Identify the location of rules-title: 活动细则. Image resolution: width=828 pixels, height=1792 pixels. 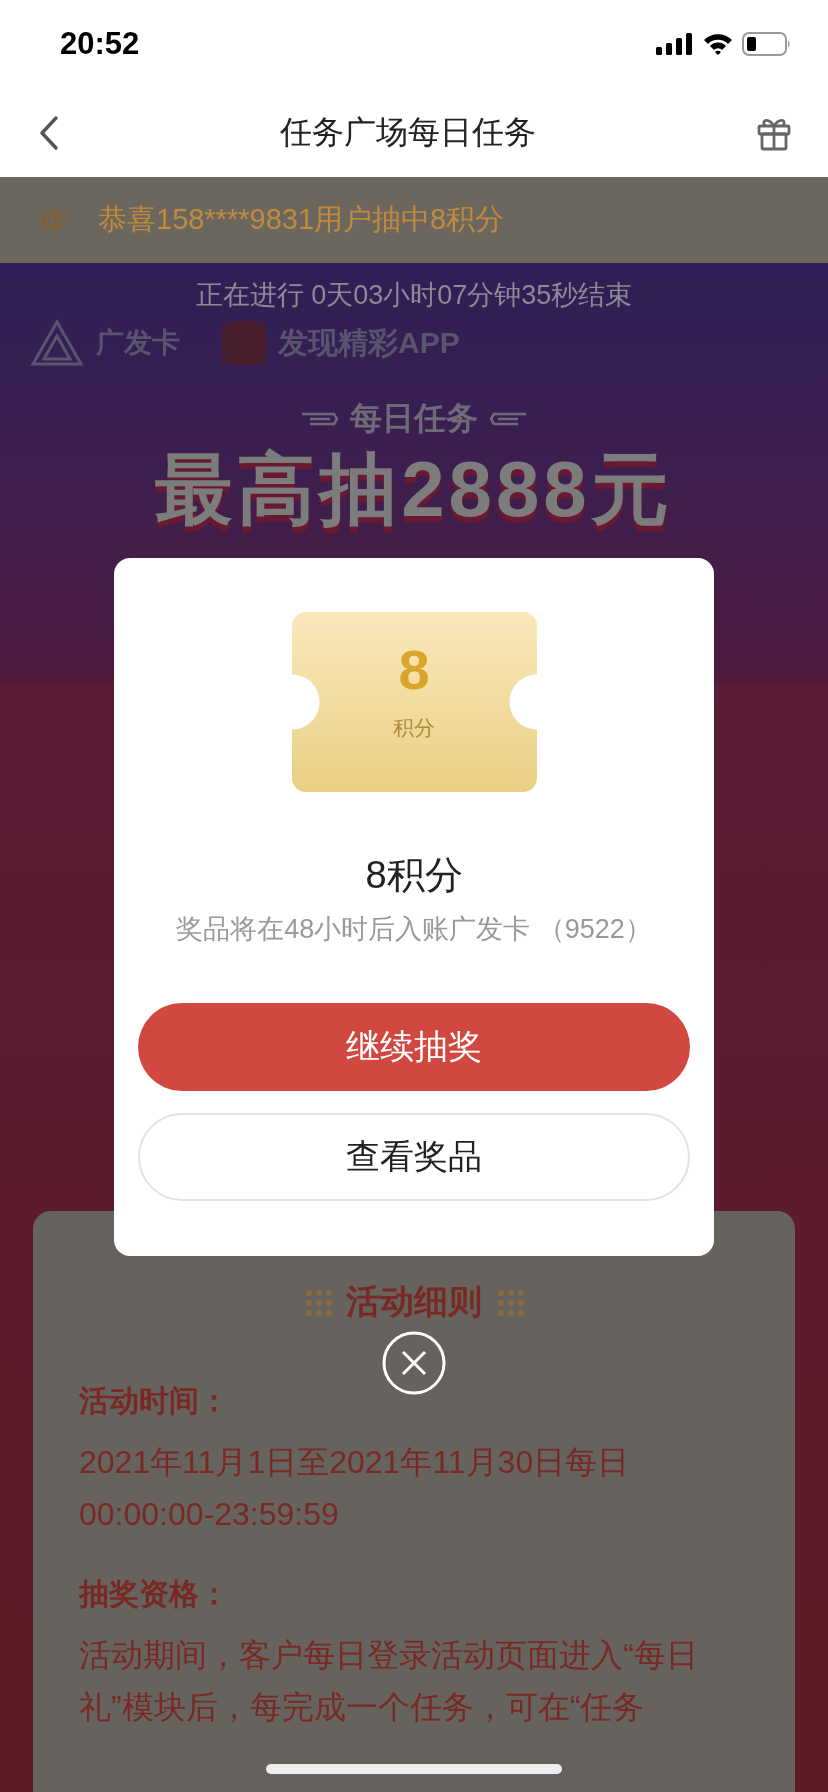
(414, 1301).